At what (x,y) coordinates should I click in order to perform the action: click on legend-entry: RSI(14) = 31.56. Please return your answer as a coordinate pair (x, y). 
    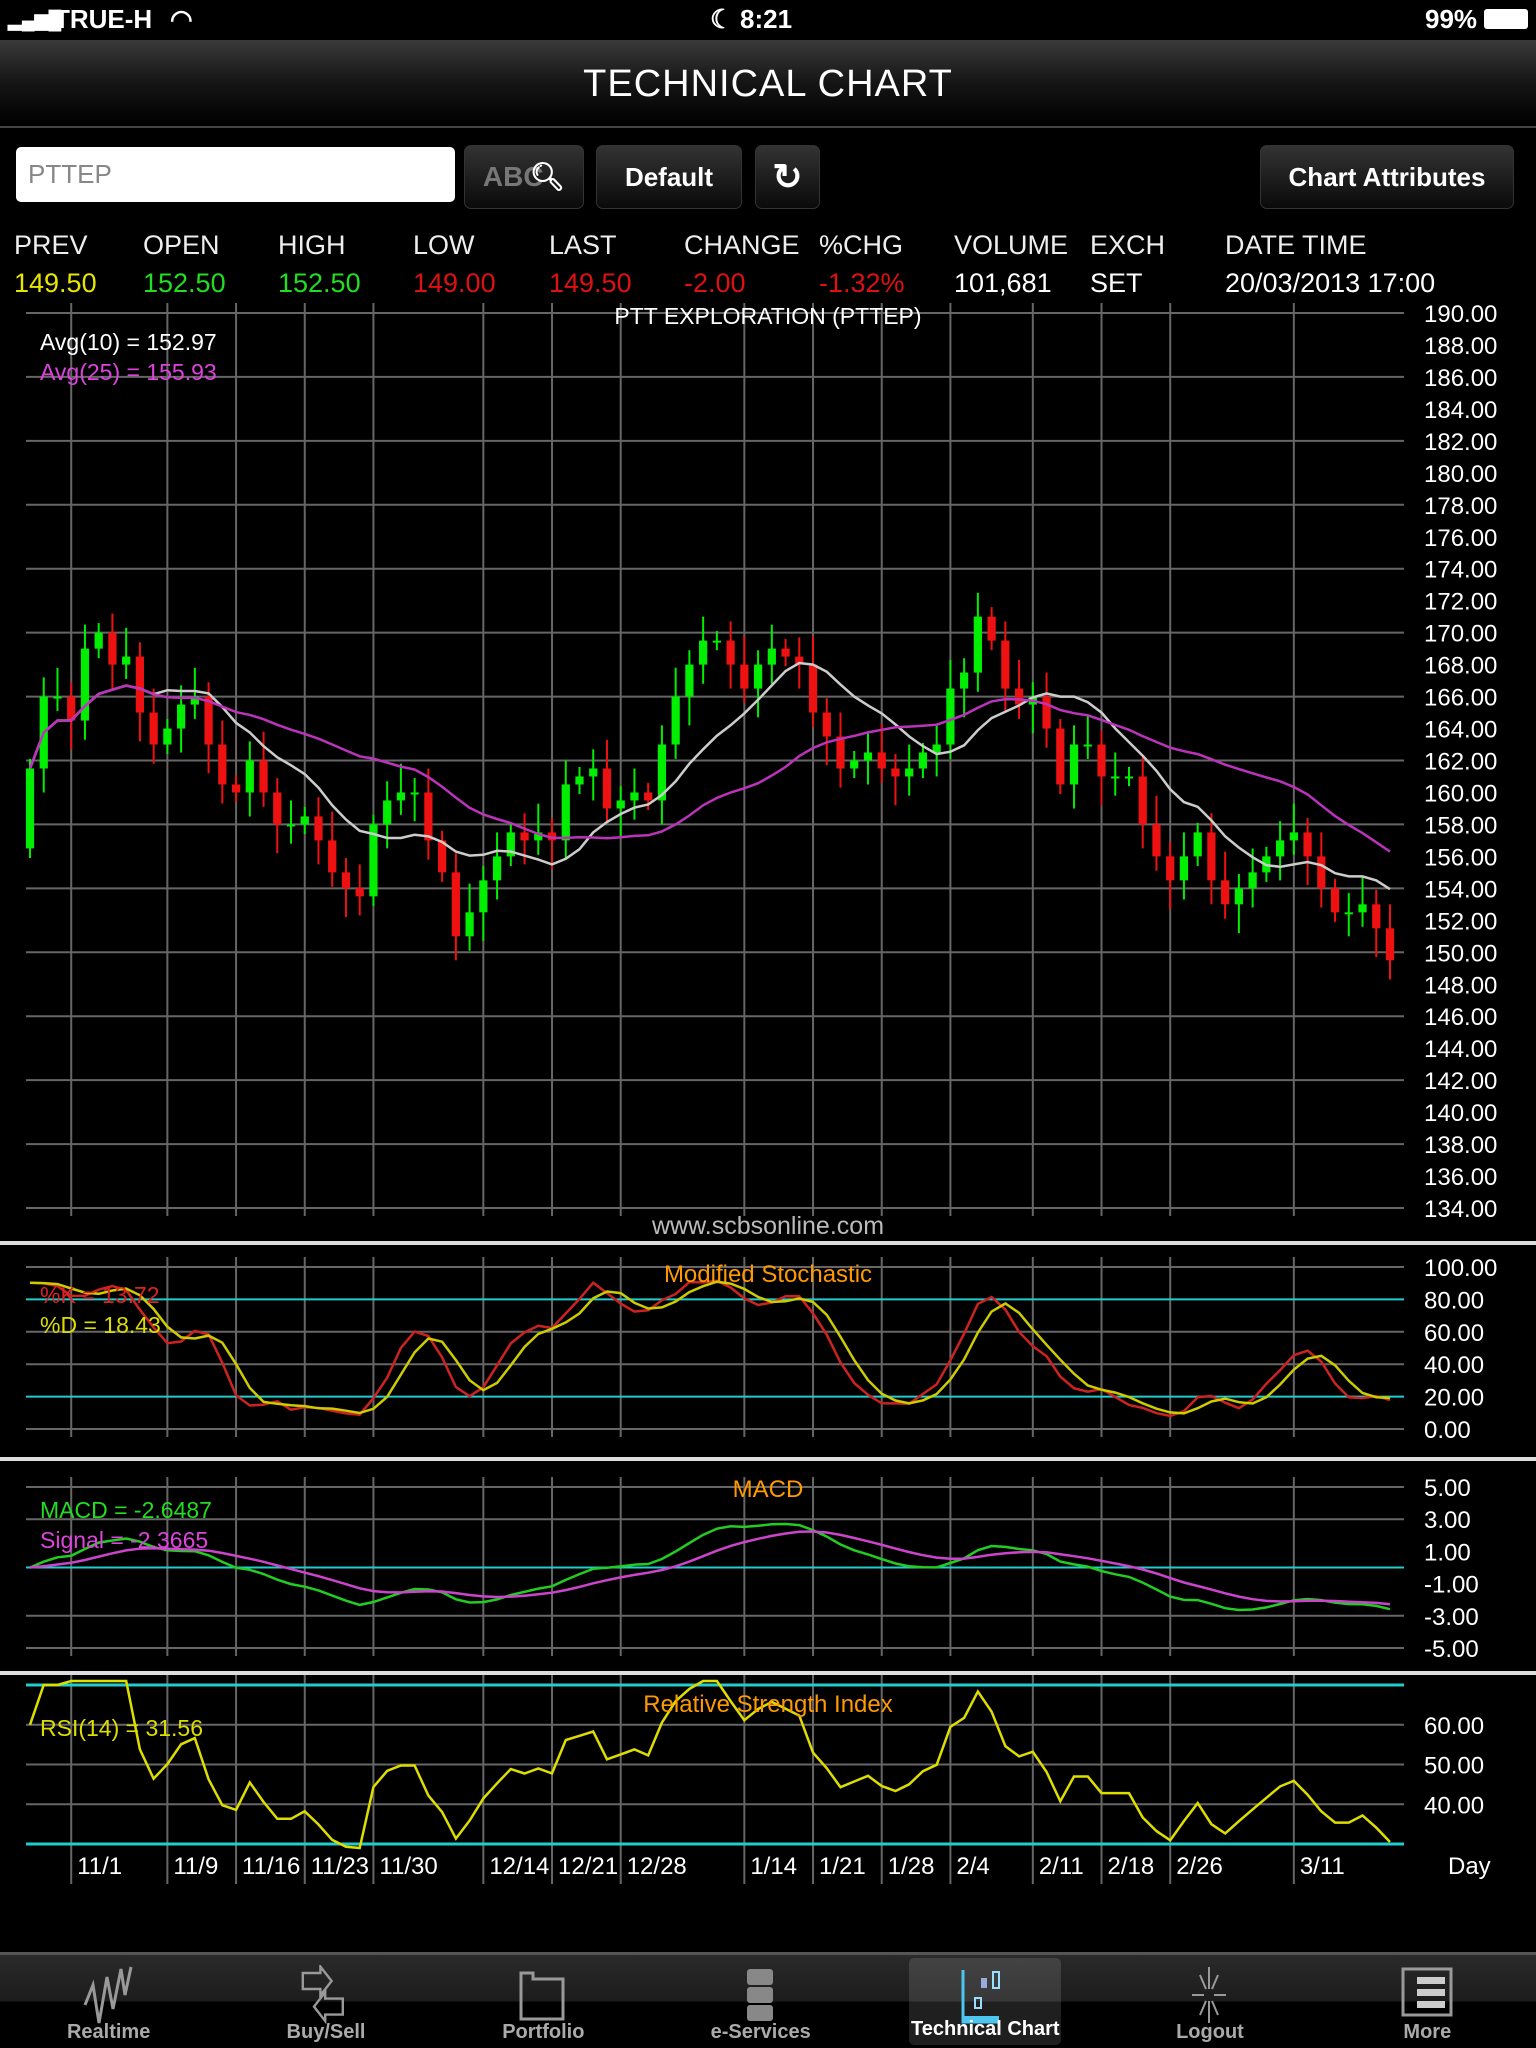
    Looking at the image, I should click on (121, 1728).